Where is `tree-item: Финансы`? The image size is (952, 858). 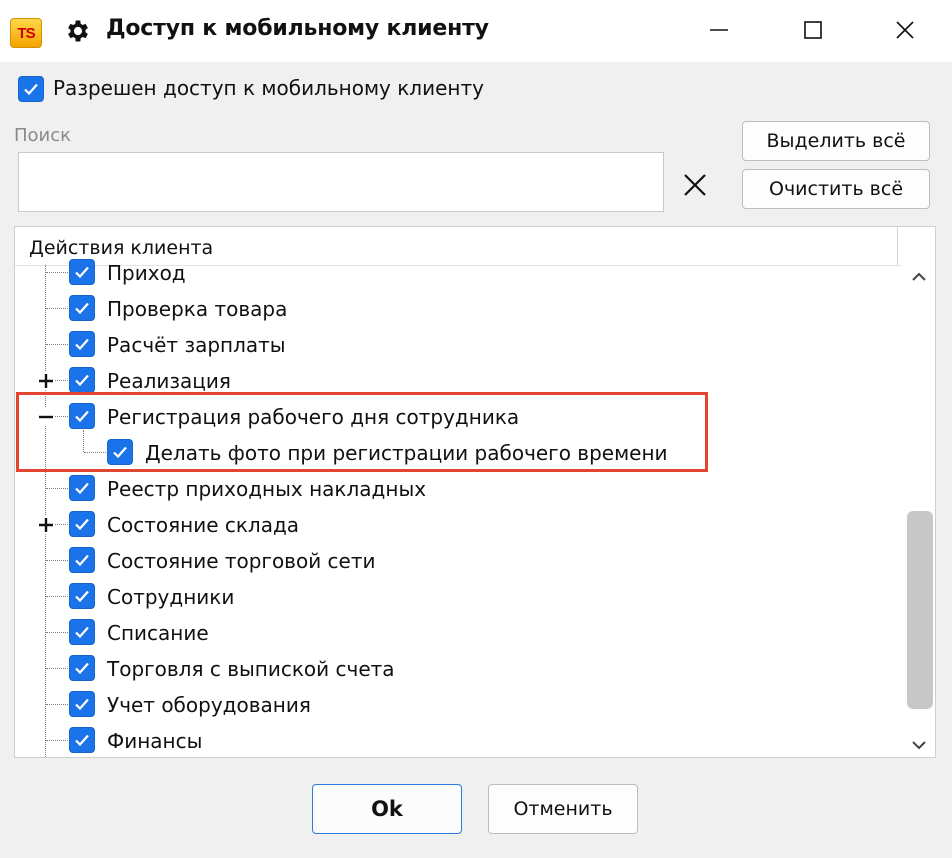 tree-item: Финансы is located at coordinates (455, 740).